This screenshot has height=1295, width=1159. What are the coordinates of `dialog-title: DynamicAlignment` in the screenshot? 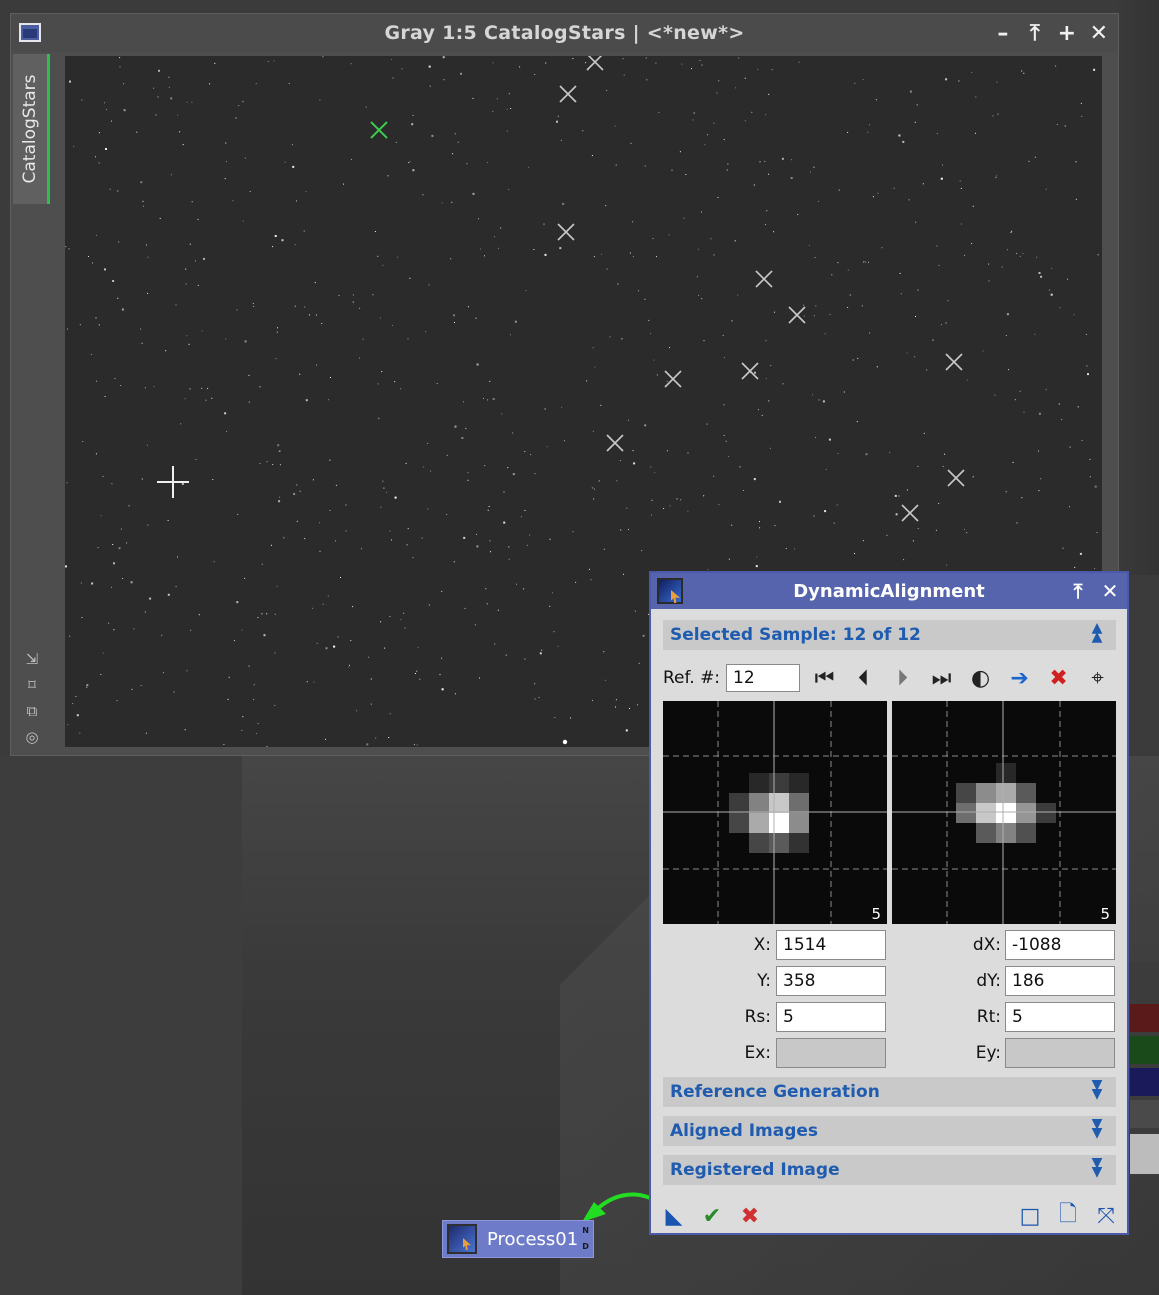 It's located at (889, 591).